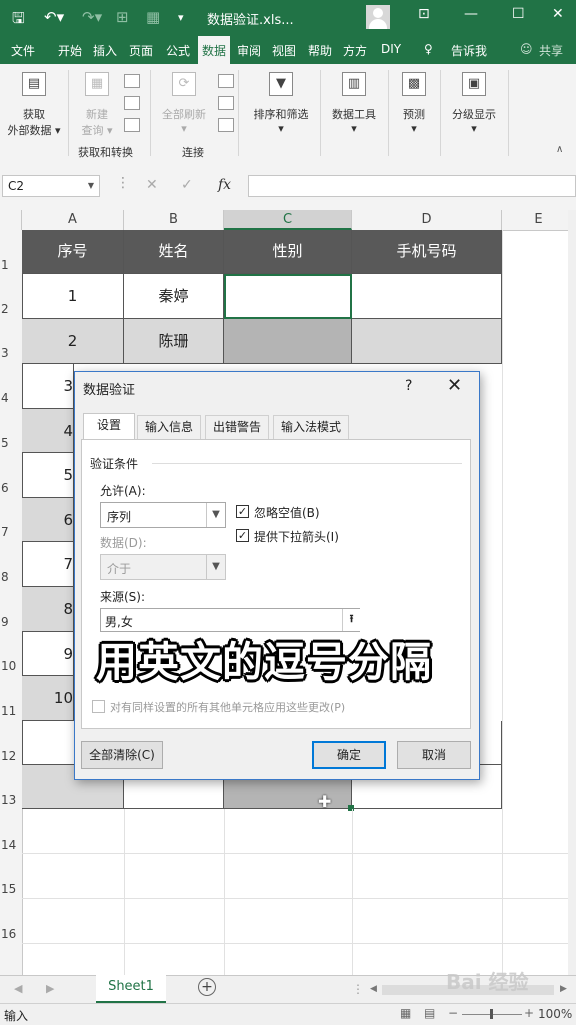 The height and width of the screenshot is (1025, 576). Describe the element at coordinates (174, 341) in the screenshot. I see `cell-b3: 陈珊` at that location.